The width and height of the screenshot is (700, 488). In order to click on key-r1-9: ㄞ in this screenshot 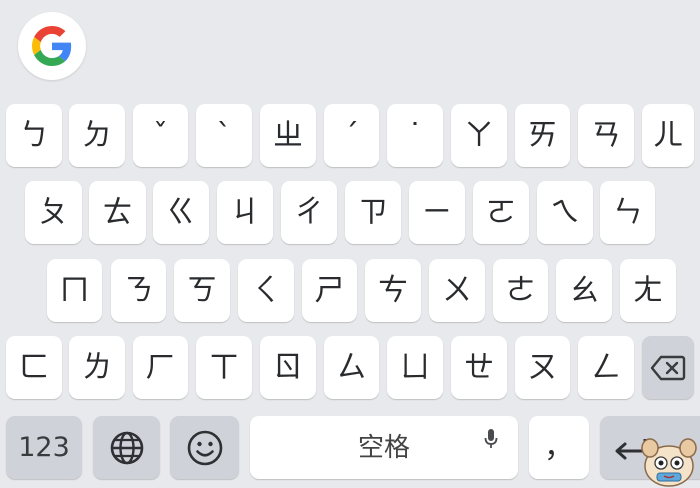, I will do `click(542, 135)`.